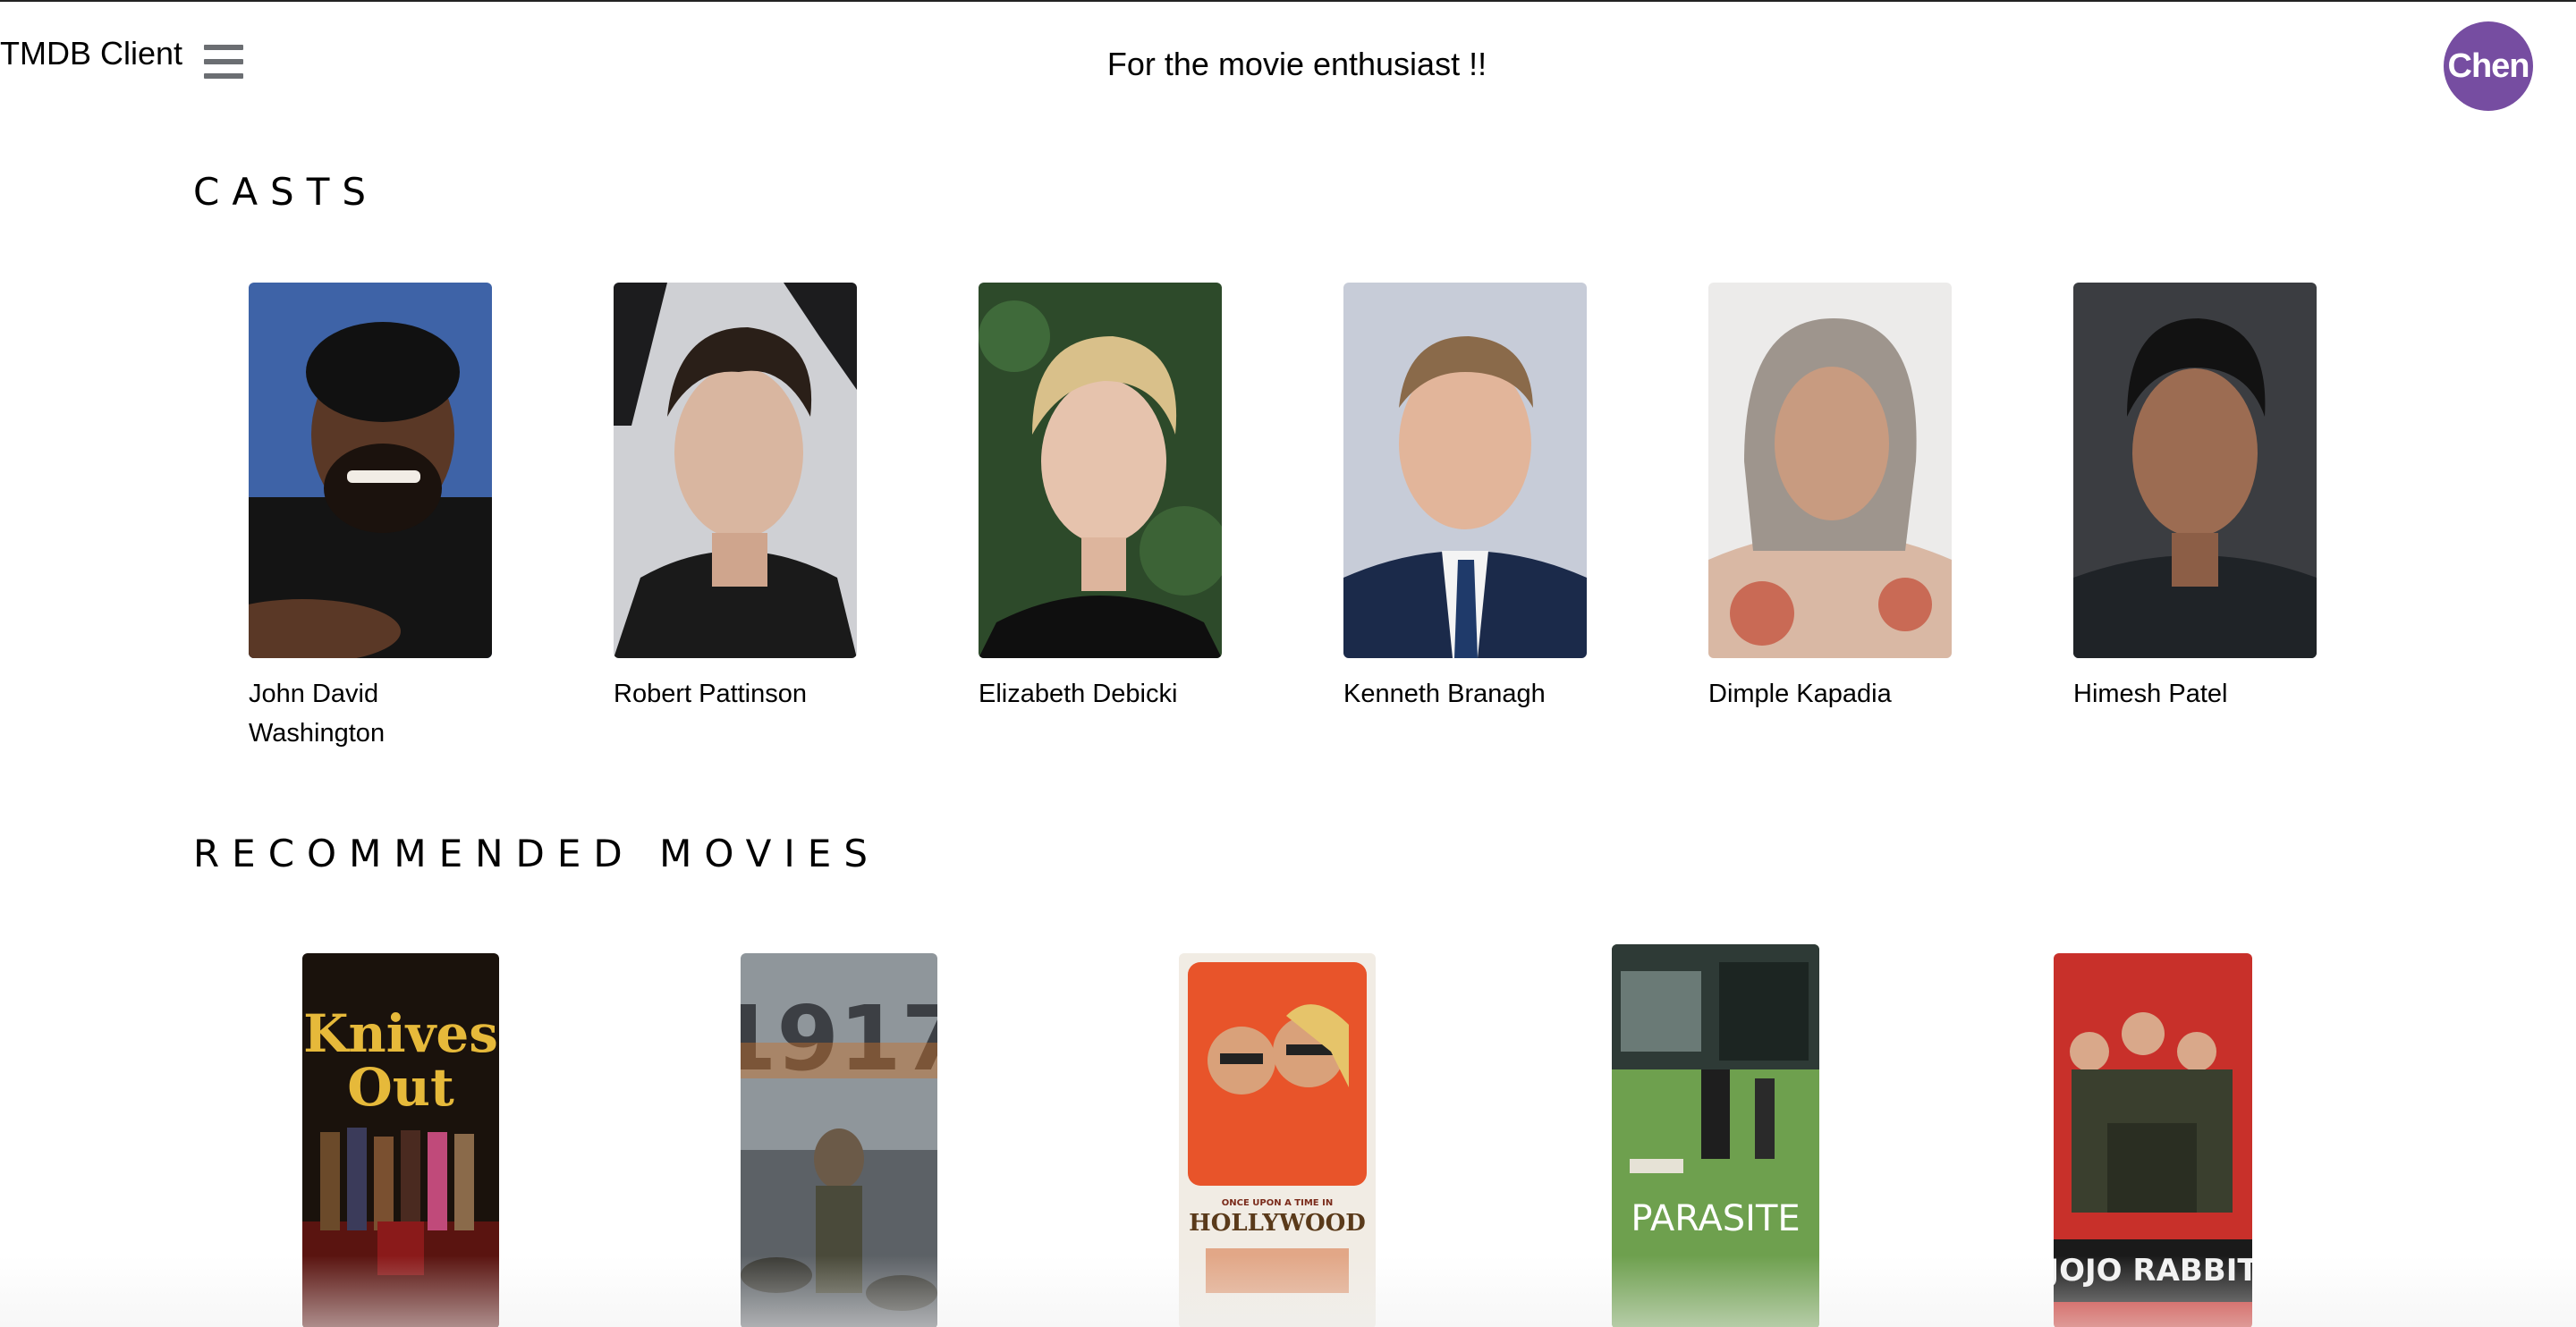  I want to click on movie-poster-parasite: PARASITE, so click(1715, 1135).